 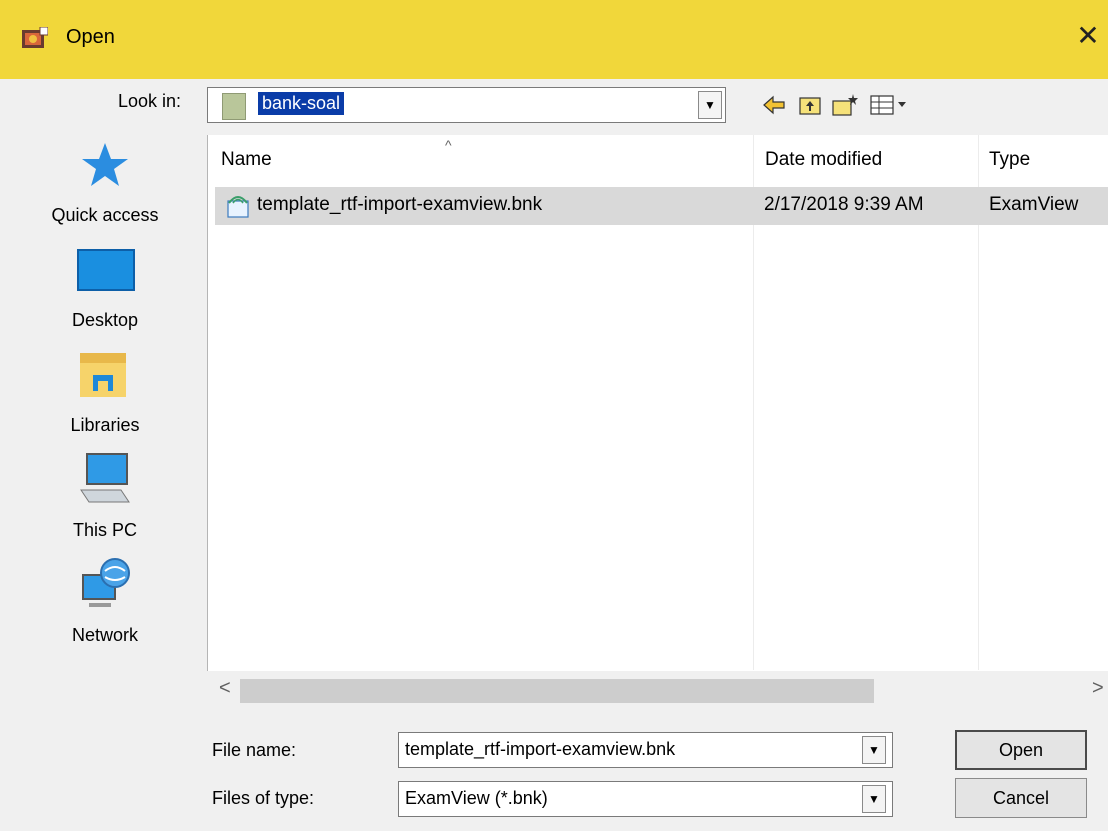 What do you see at coordinates (448, 145) in the screenshot?
I see `sort-indicator: ^` at bounding box center [448, 145].